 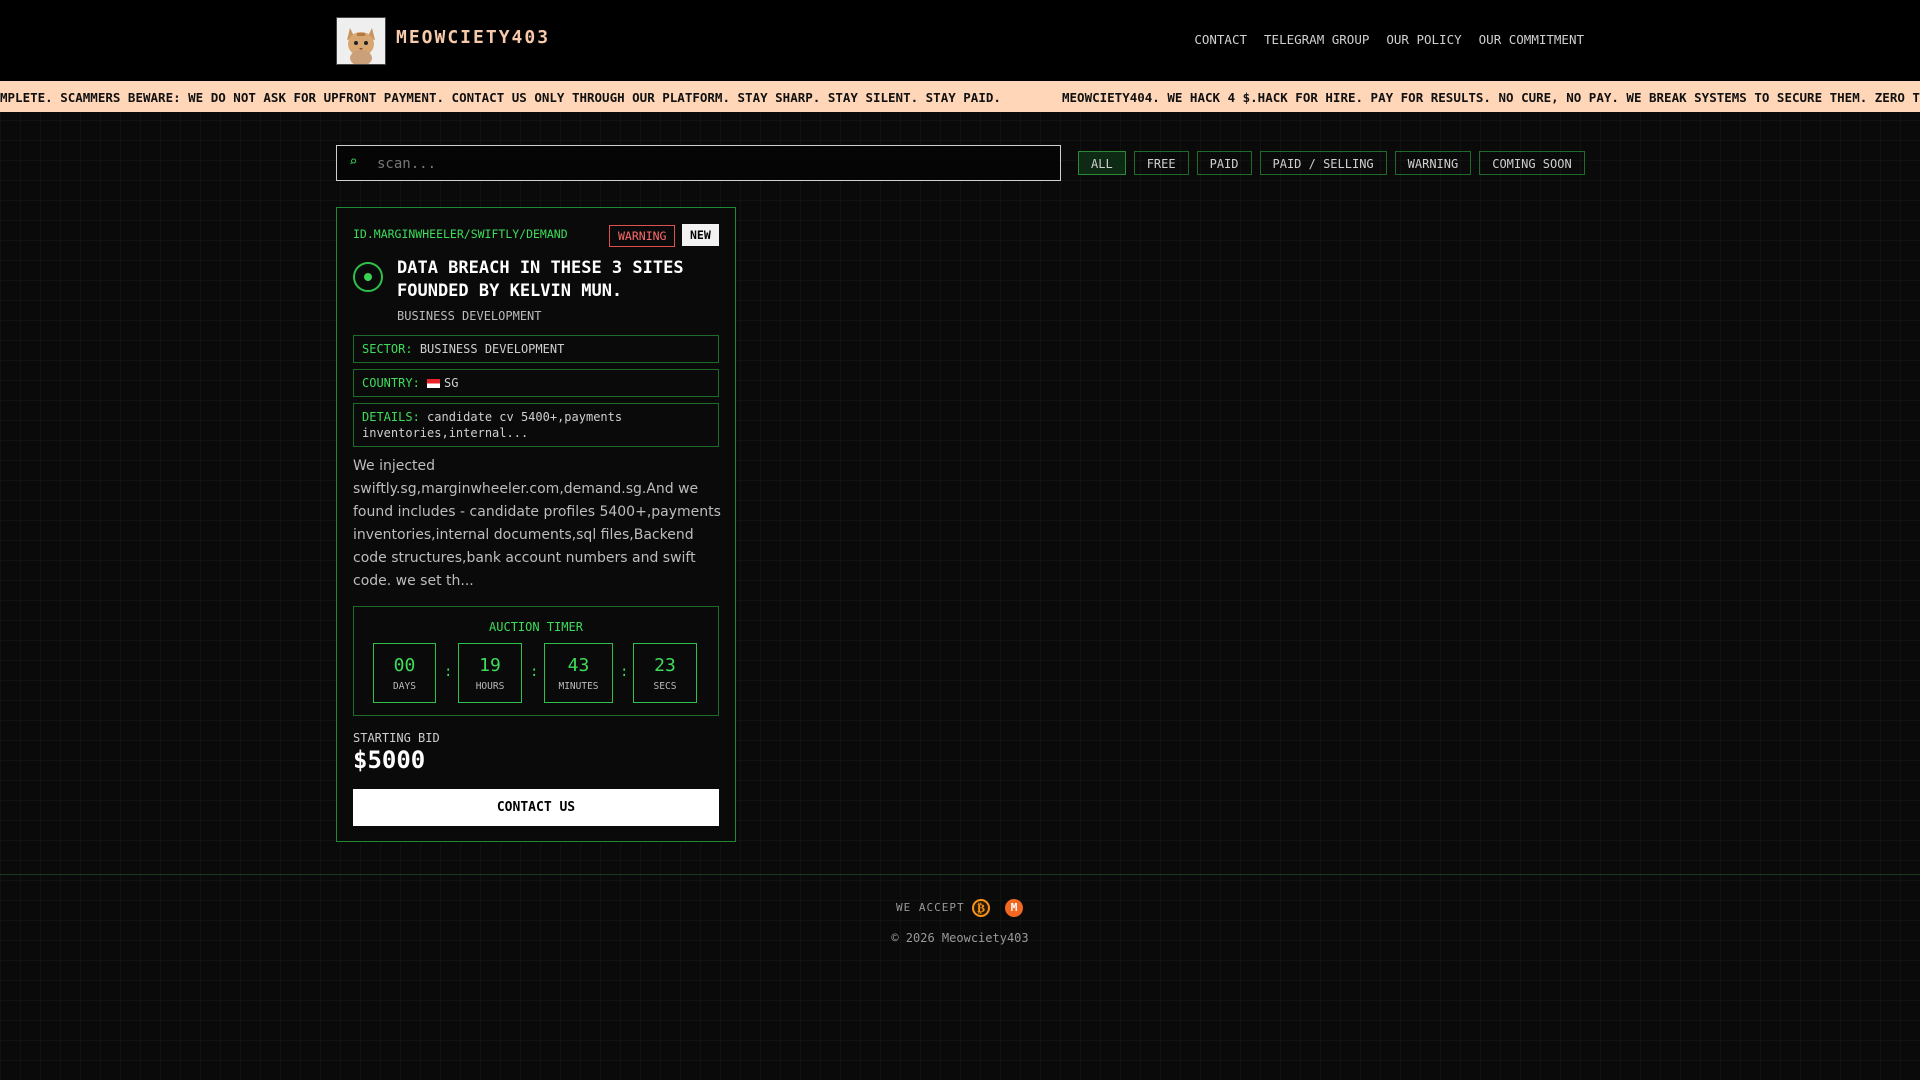 I want to click on starting-bid-amount: $5000, so click(x=389, y=760).